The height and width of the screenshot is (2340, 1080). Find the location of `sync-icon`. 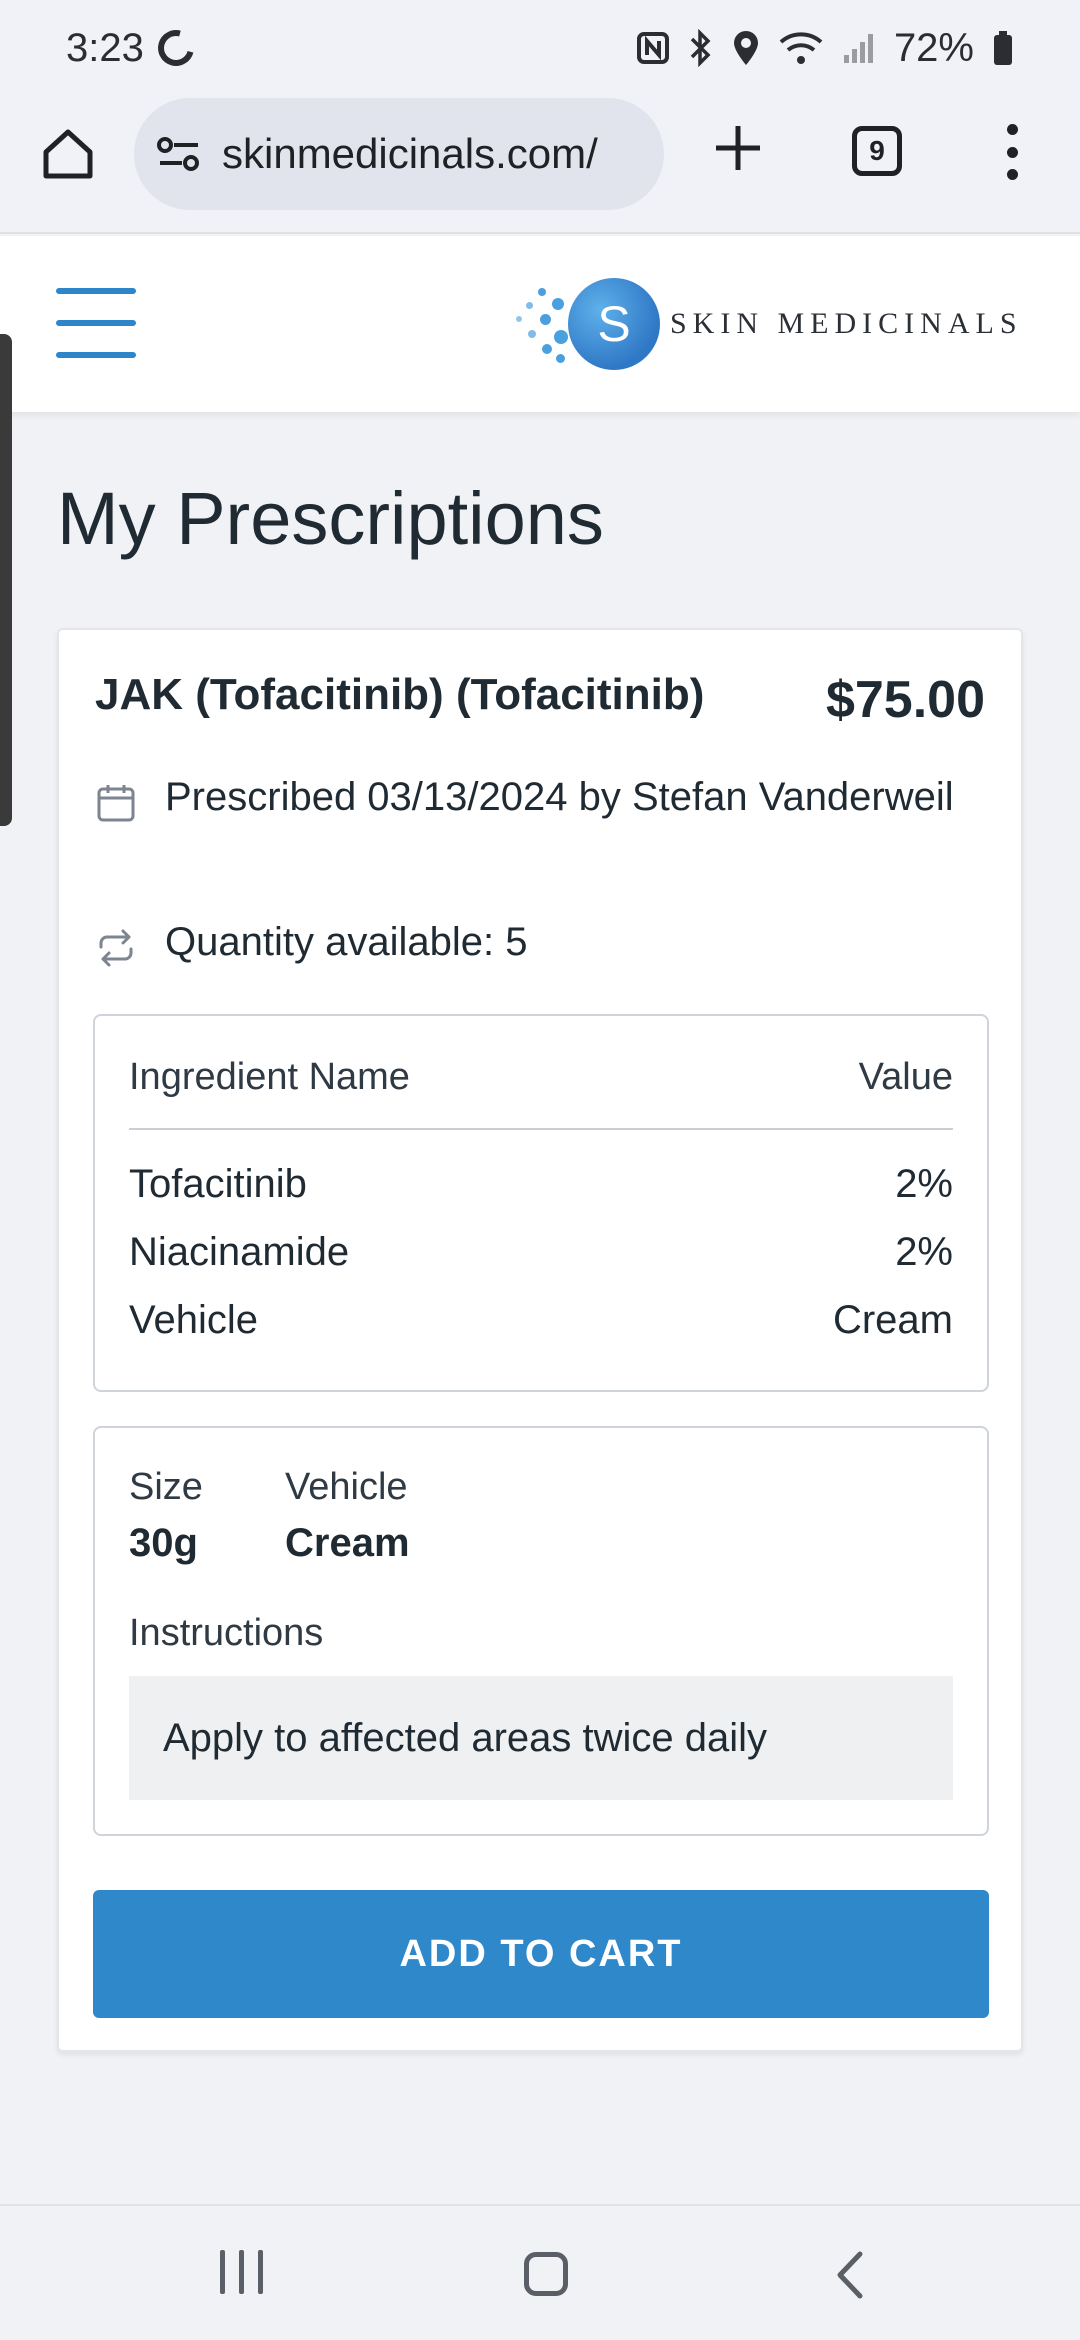

sync-icon is located at coordinates (176, 48).